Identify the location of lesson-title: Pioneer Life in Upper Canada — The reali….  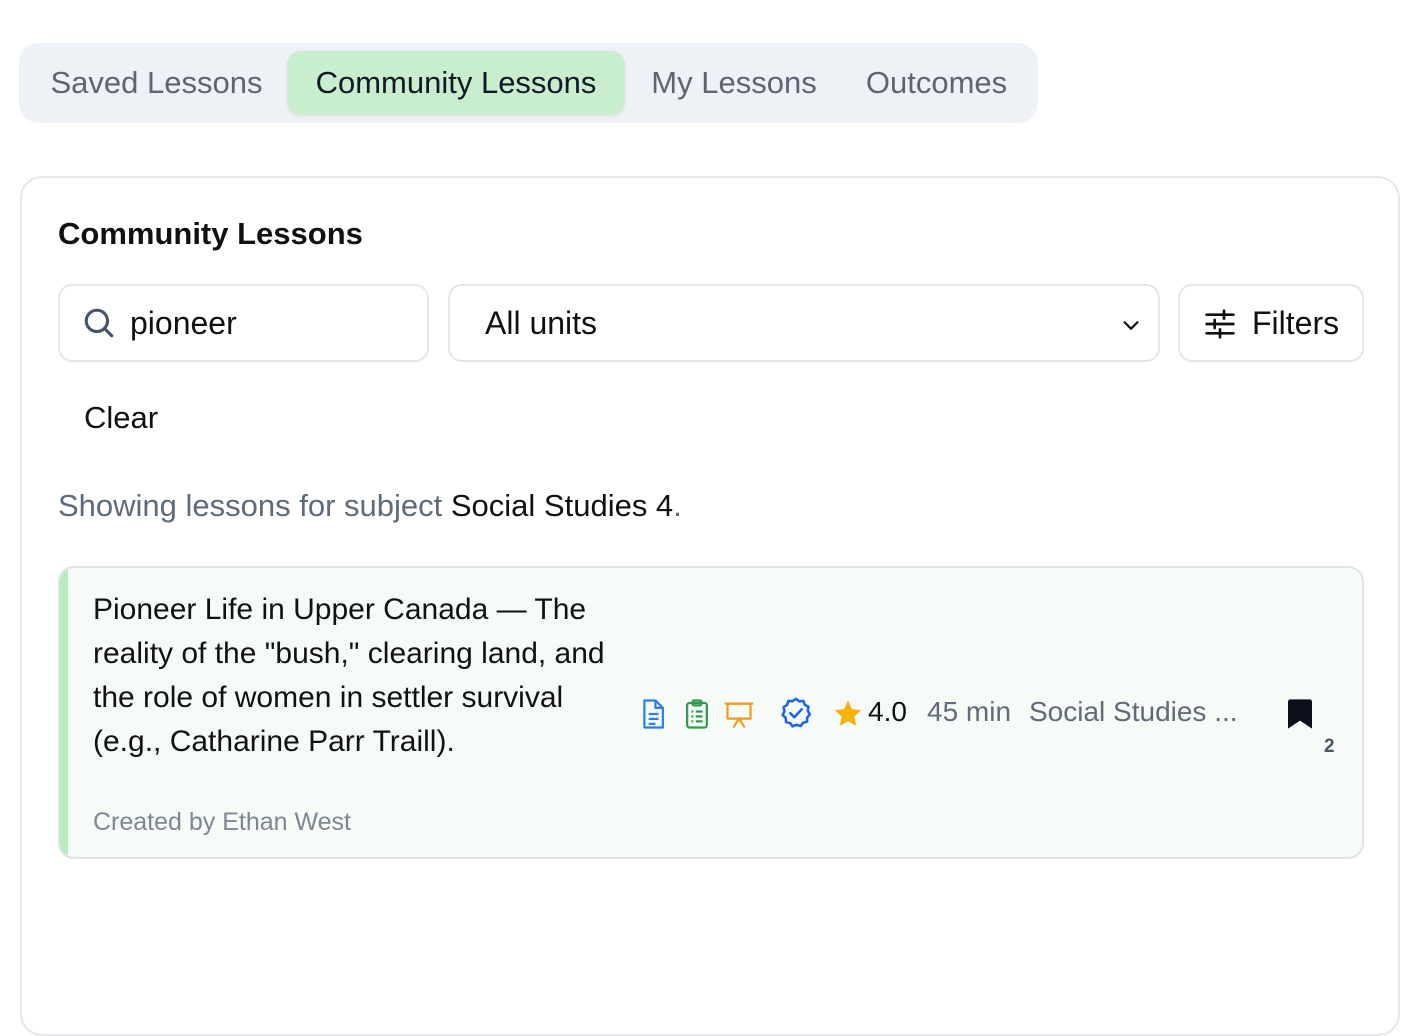
(363, 676).